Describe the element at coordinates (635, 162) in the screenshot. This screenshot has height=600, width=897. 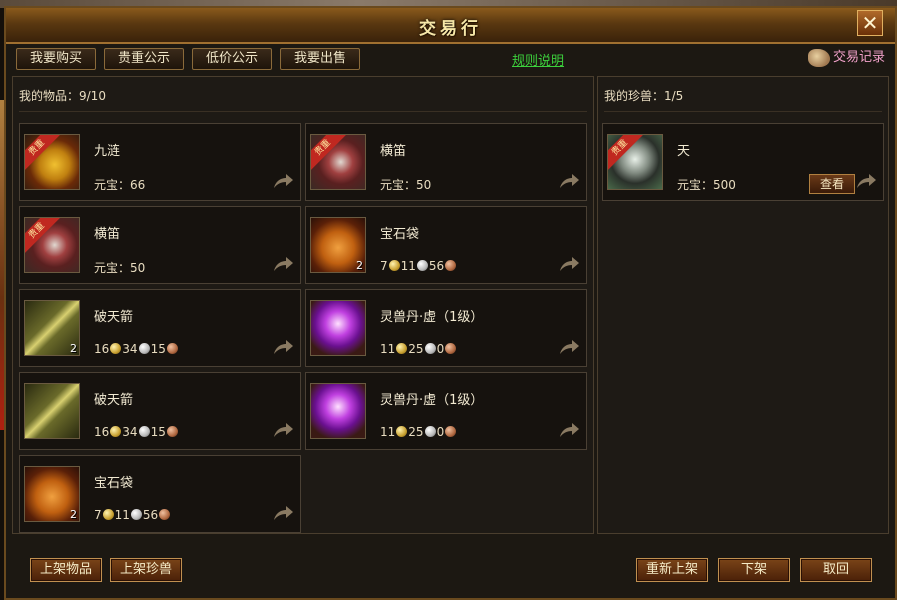
I see `beast-icon: 贵重` at that location.